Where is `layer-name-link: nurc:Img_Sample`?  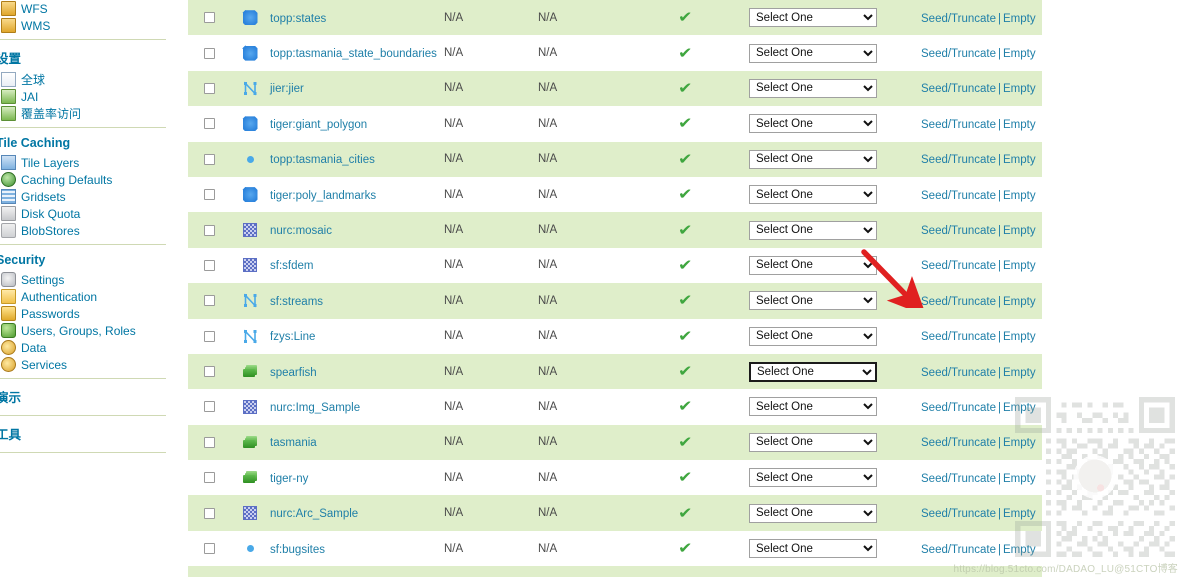
layer-name-link: nurc:Img_Sample is located at coordinates (315, 408).